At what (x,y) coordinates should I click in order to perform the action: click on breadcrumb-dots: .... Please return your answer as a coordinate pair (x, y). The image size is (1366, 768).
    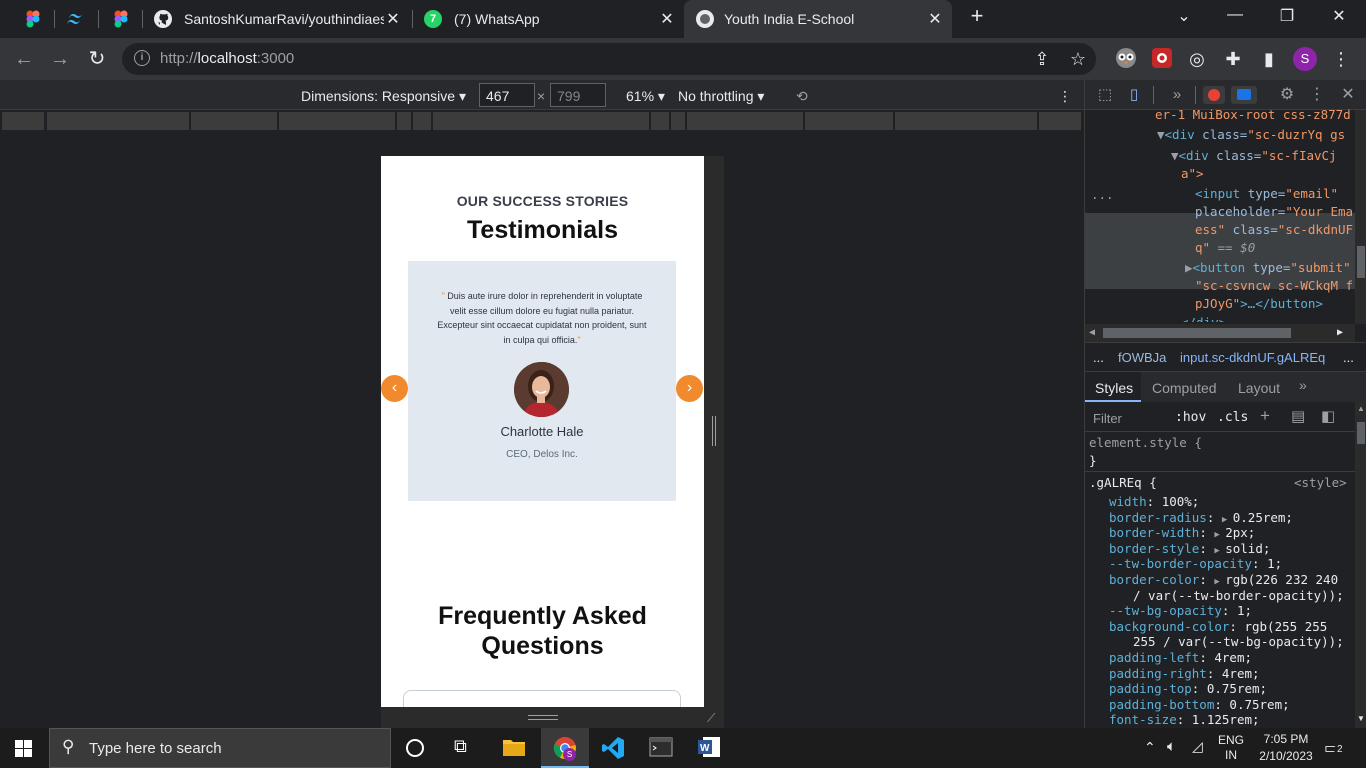
    Looking at the image, I should click on (1098, 357).